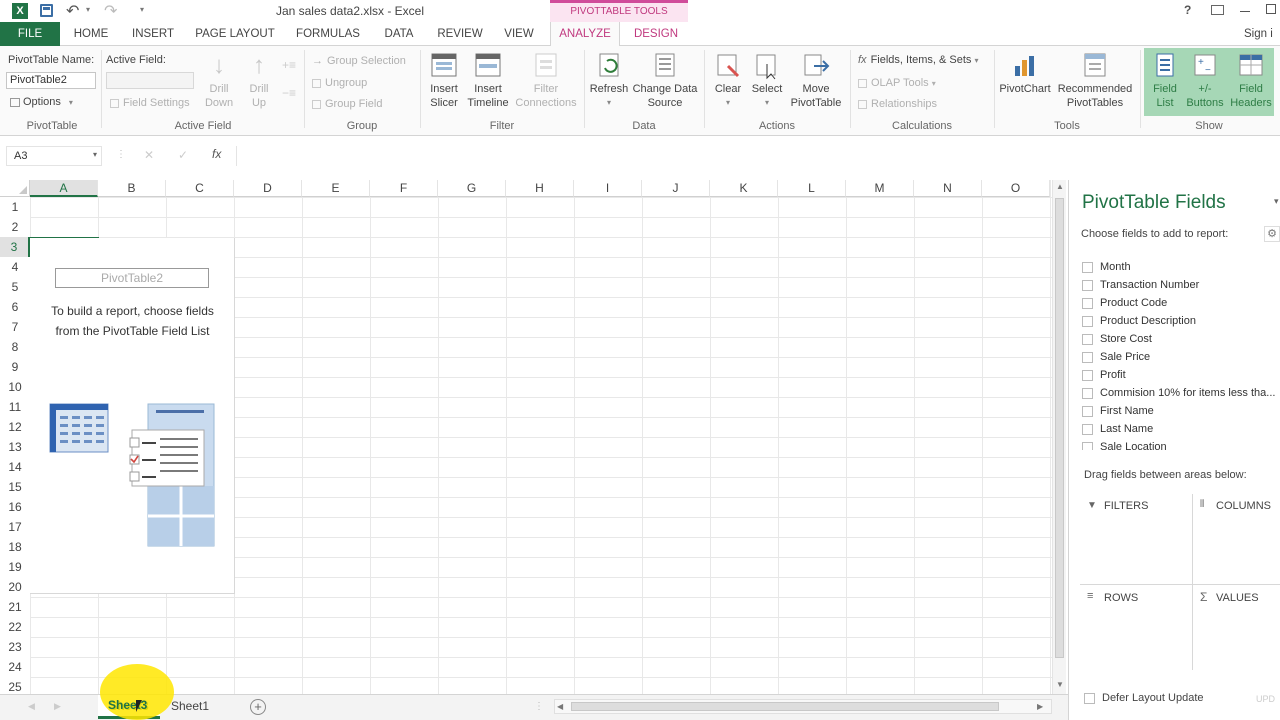 The height and width of the screenshot is (720, 1280). I want to click on column-header-B: B, so click(132, 188).